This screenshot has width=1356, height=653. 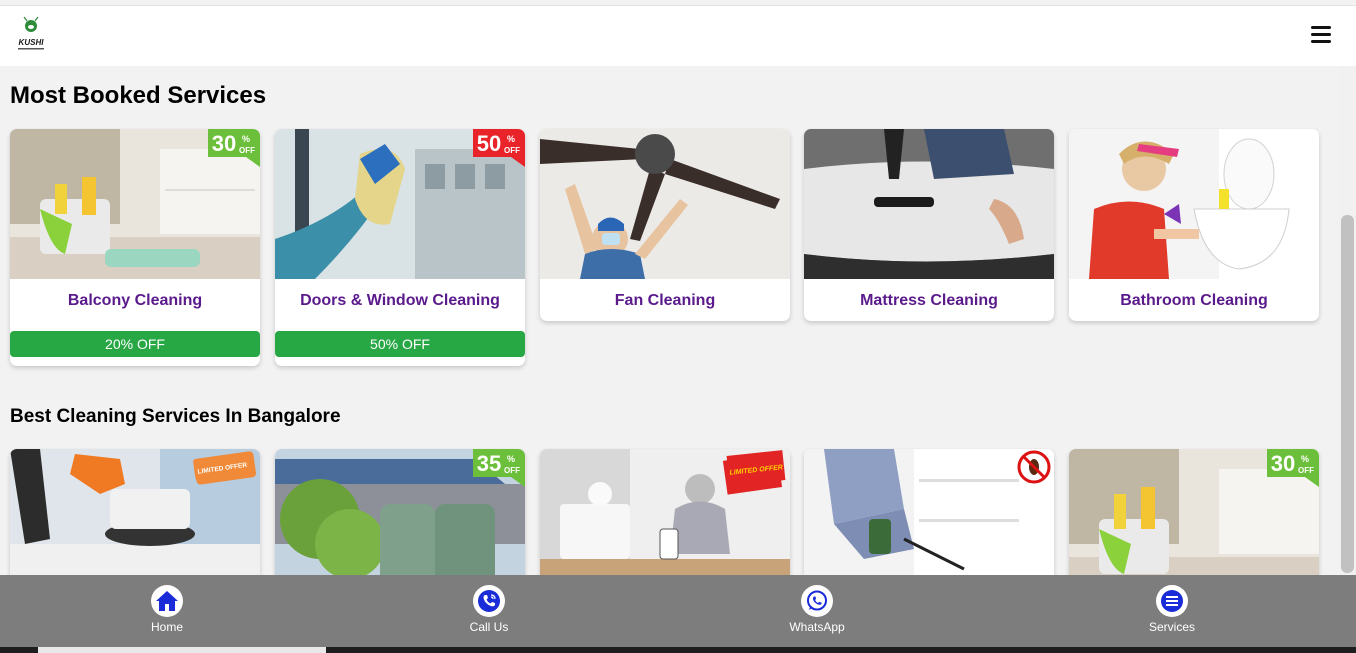 I want to click on bottom-edge-strip, so click(x=678, y=650).